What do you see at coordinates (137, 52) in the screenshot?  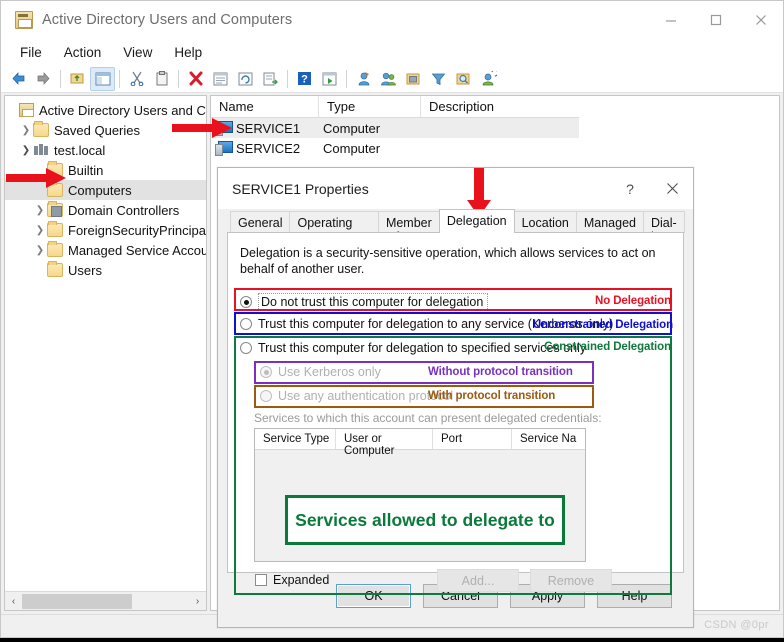 I see `menu-view: View` at bounding box center [137, 52].